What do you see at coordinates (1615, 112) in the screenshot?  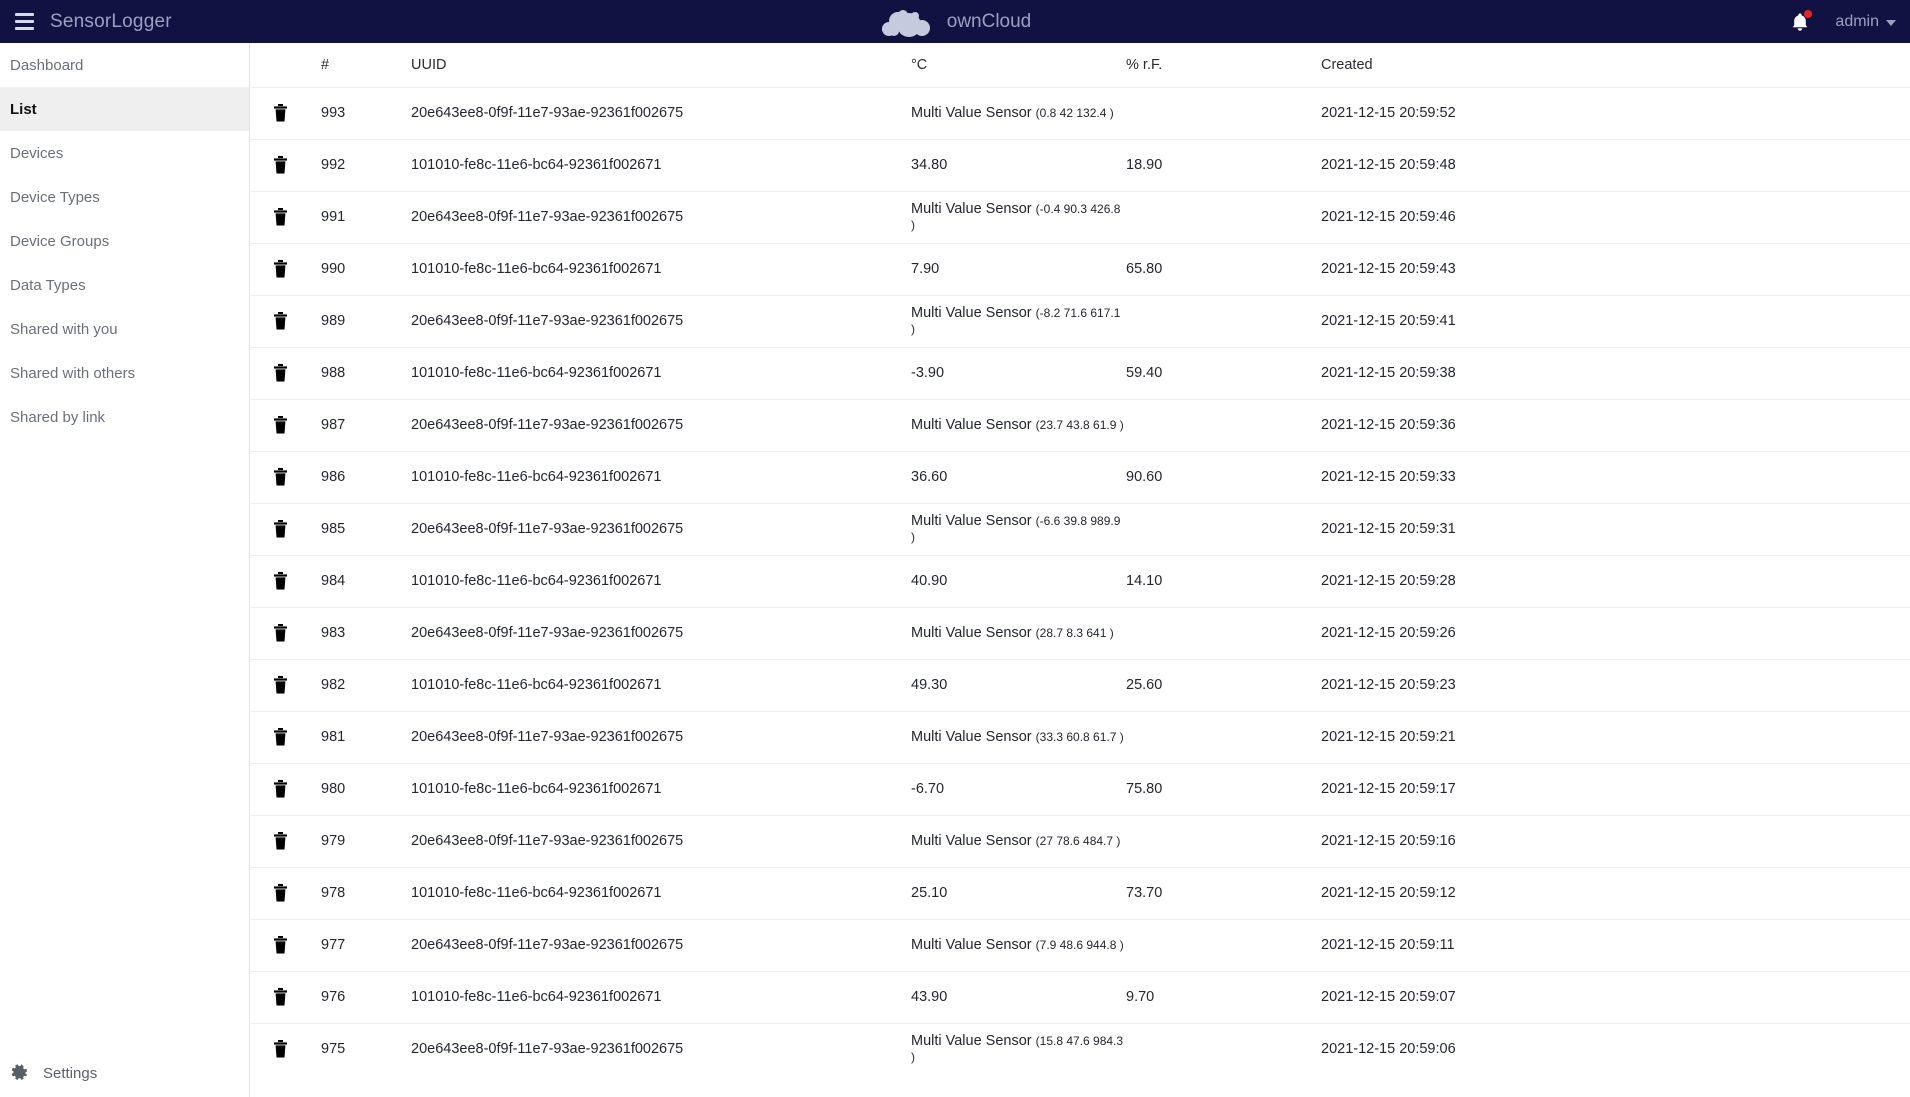 I see `cell-created: 2021-12-15 20:59:52` at bounding box center [1615, 112].